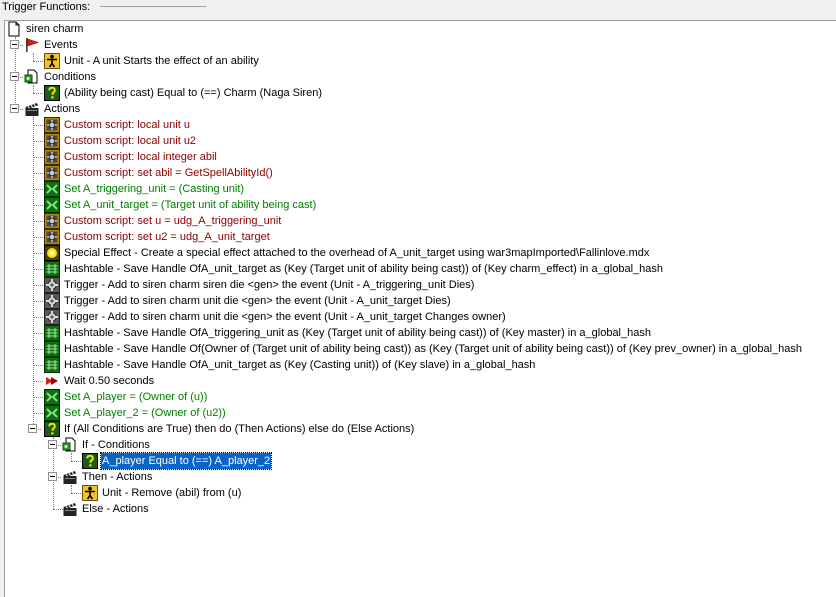 This screenshot has width=836, height=597. I want to click on tree-item-label: Wait 0.50 seconds, so click(109, 381).